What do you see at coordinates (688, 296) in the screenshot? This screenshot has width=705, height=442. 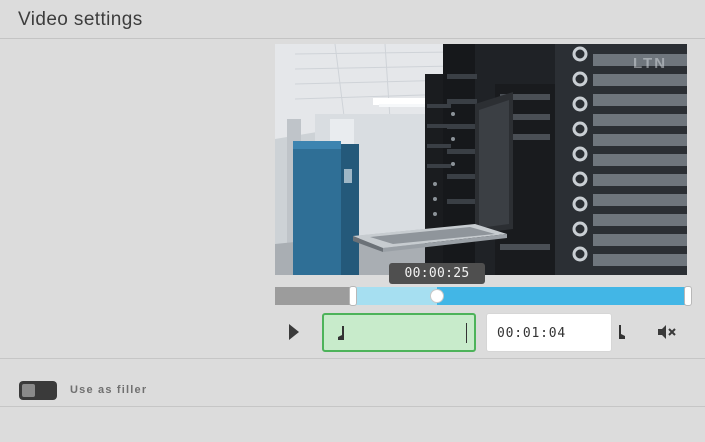 I see `trim-end-handle` at bounding box center [688, 296].